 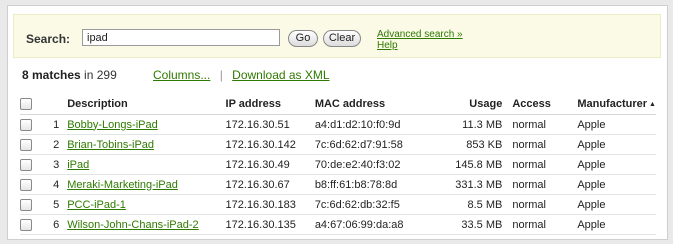 I want to click on usage-cell: 853 KB, so click(x=468, y=144).